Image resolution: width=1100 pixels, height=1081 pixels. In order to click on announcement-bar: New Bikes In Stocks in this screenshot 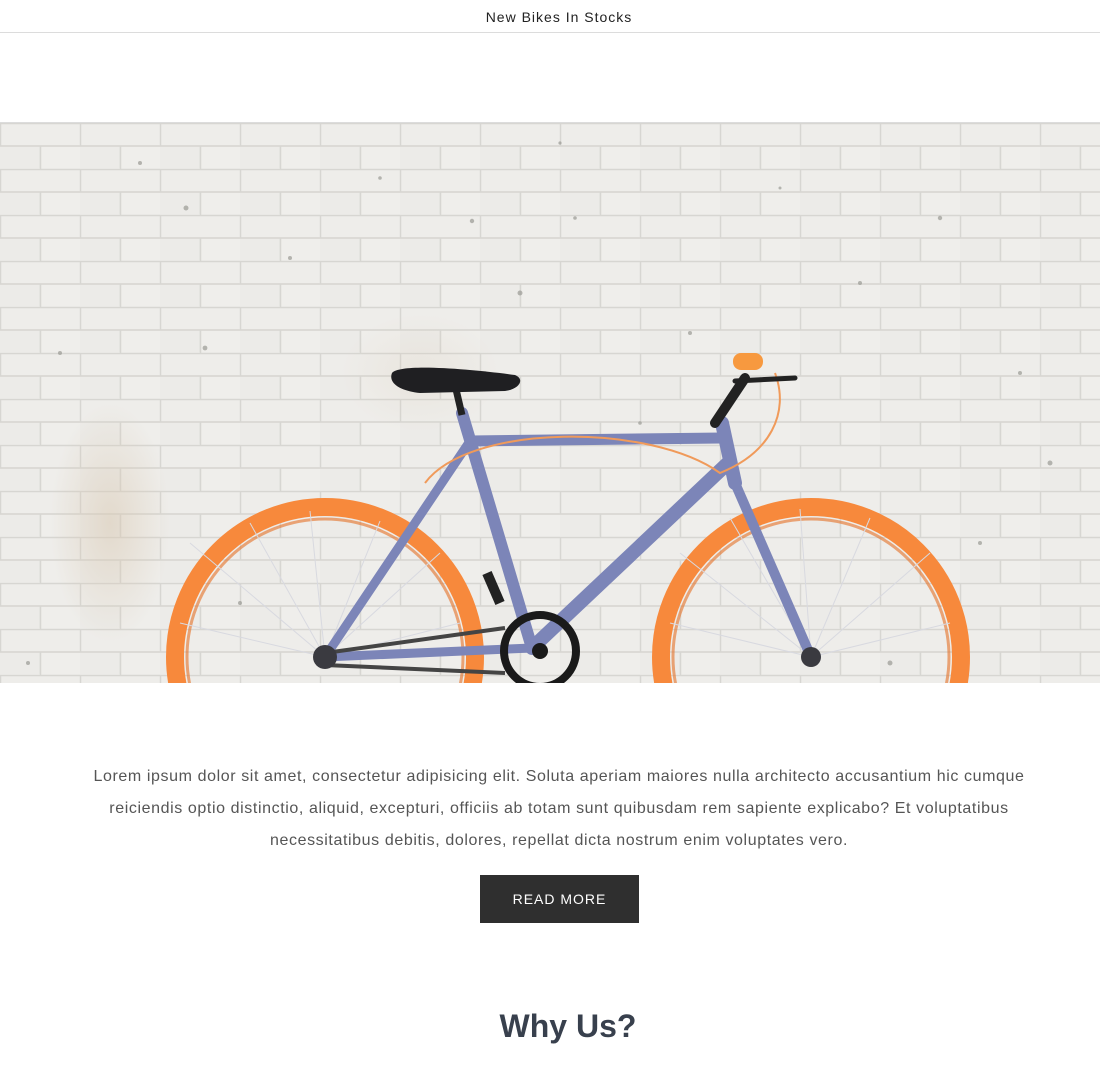, I will do `click(550, 16)`.